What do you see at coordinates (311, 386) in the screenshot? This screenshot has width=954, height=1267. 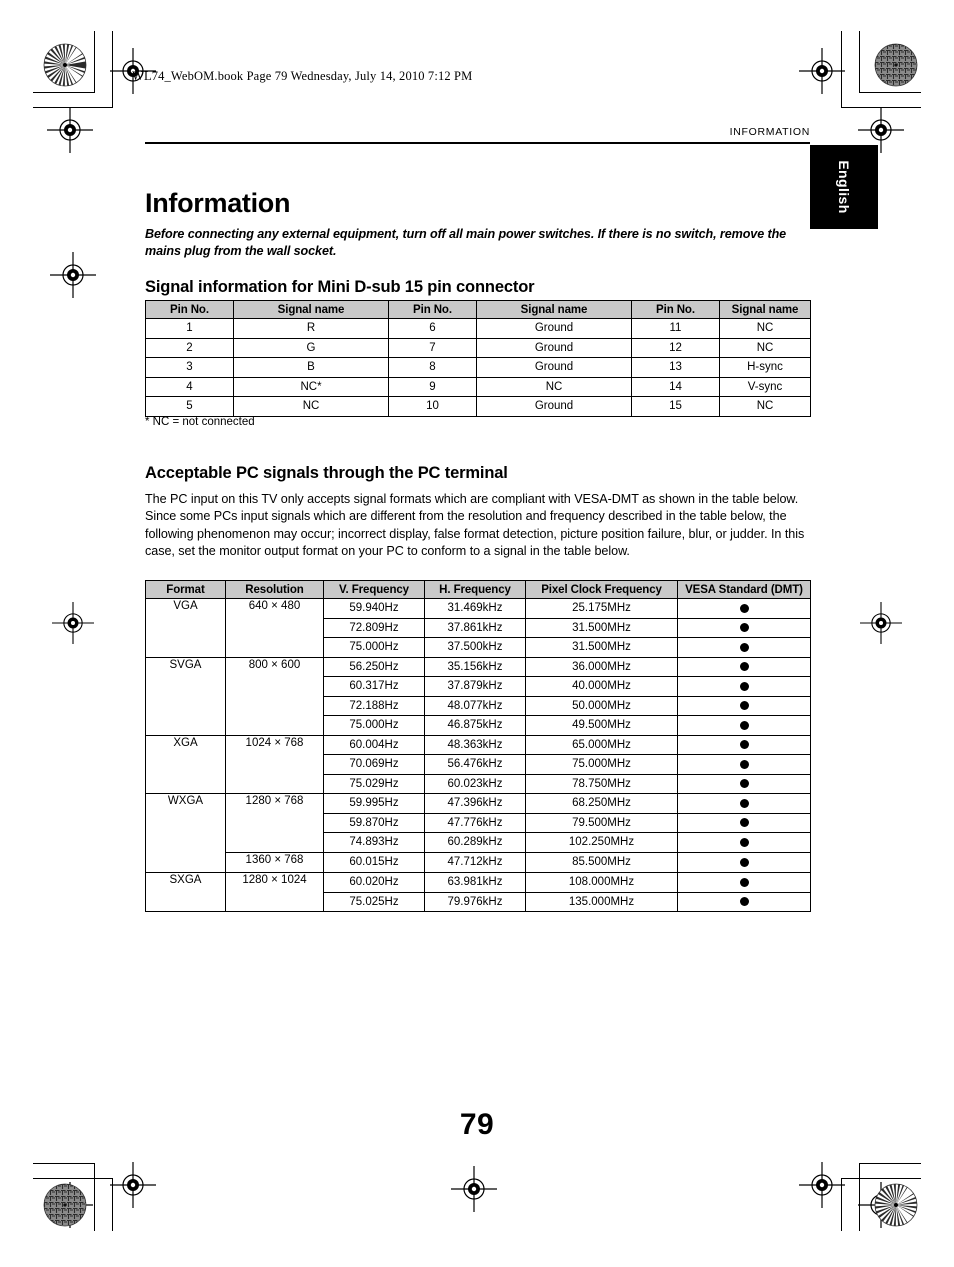 I see `table-cell: NC*` at bounding box center [311, 386].